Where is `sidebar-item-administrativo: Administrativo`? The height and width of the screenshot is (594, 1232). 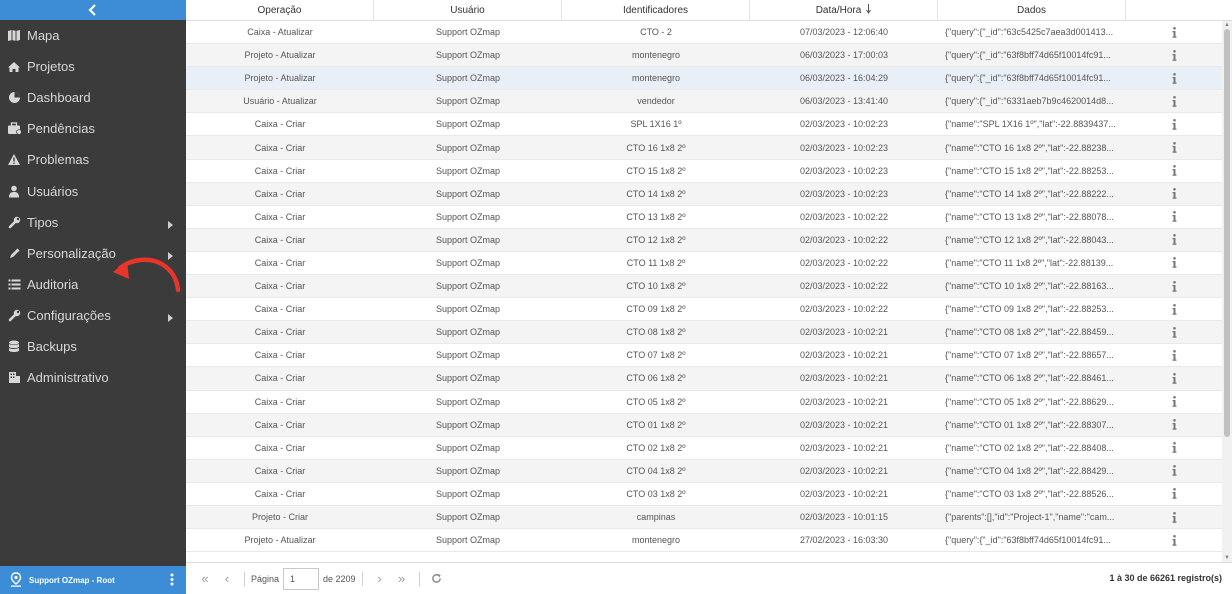
sidebar-item-administrativo: Administrativo is located at coordinates (93, 377).